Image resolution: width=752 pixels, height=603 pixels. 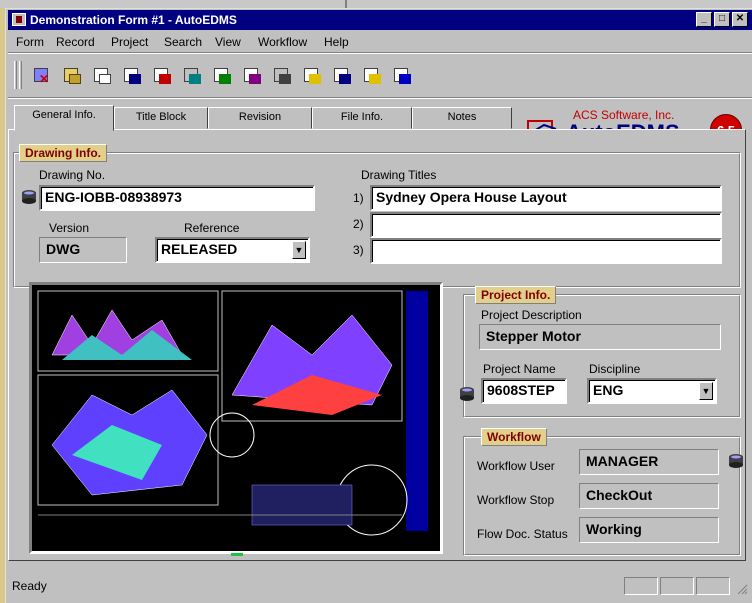 What do you see at coordinates (742, 589) in the screenshot?
I see `resize-grip-icon` at bounding box center [742, 589].